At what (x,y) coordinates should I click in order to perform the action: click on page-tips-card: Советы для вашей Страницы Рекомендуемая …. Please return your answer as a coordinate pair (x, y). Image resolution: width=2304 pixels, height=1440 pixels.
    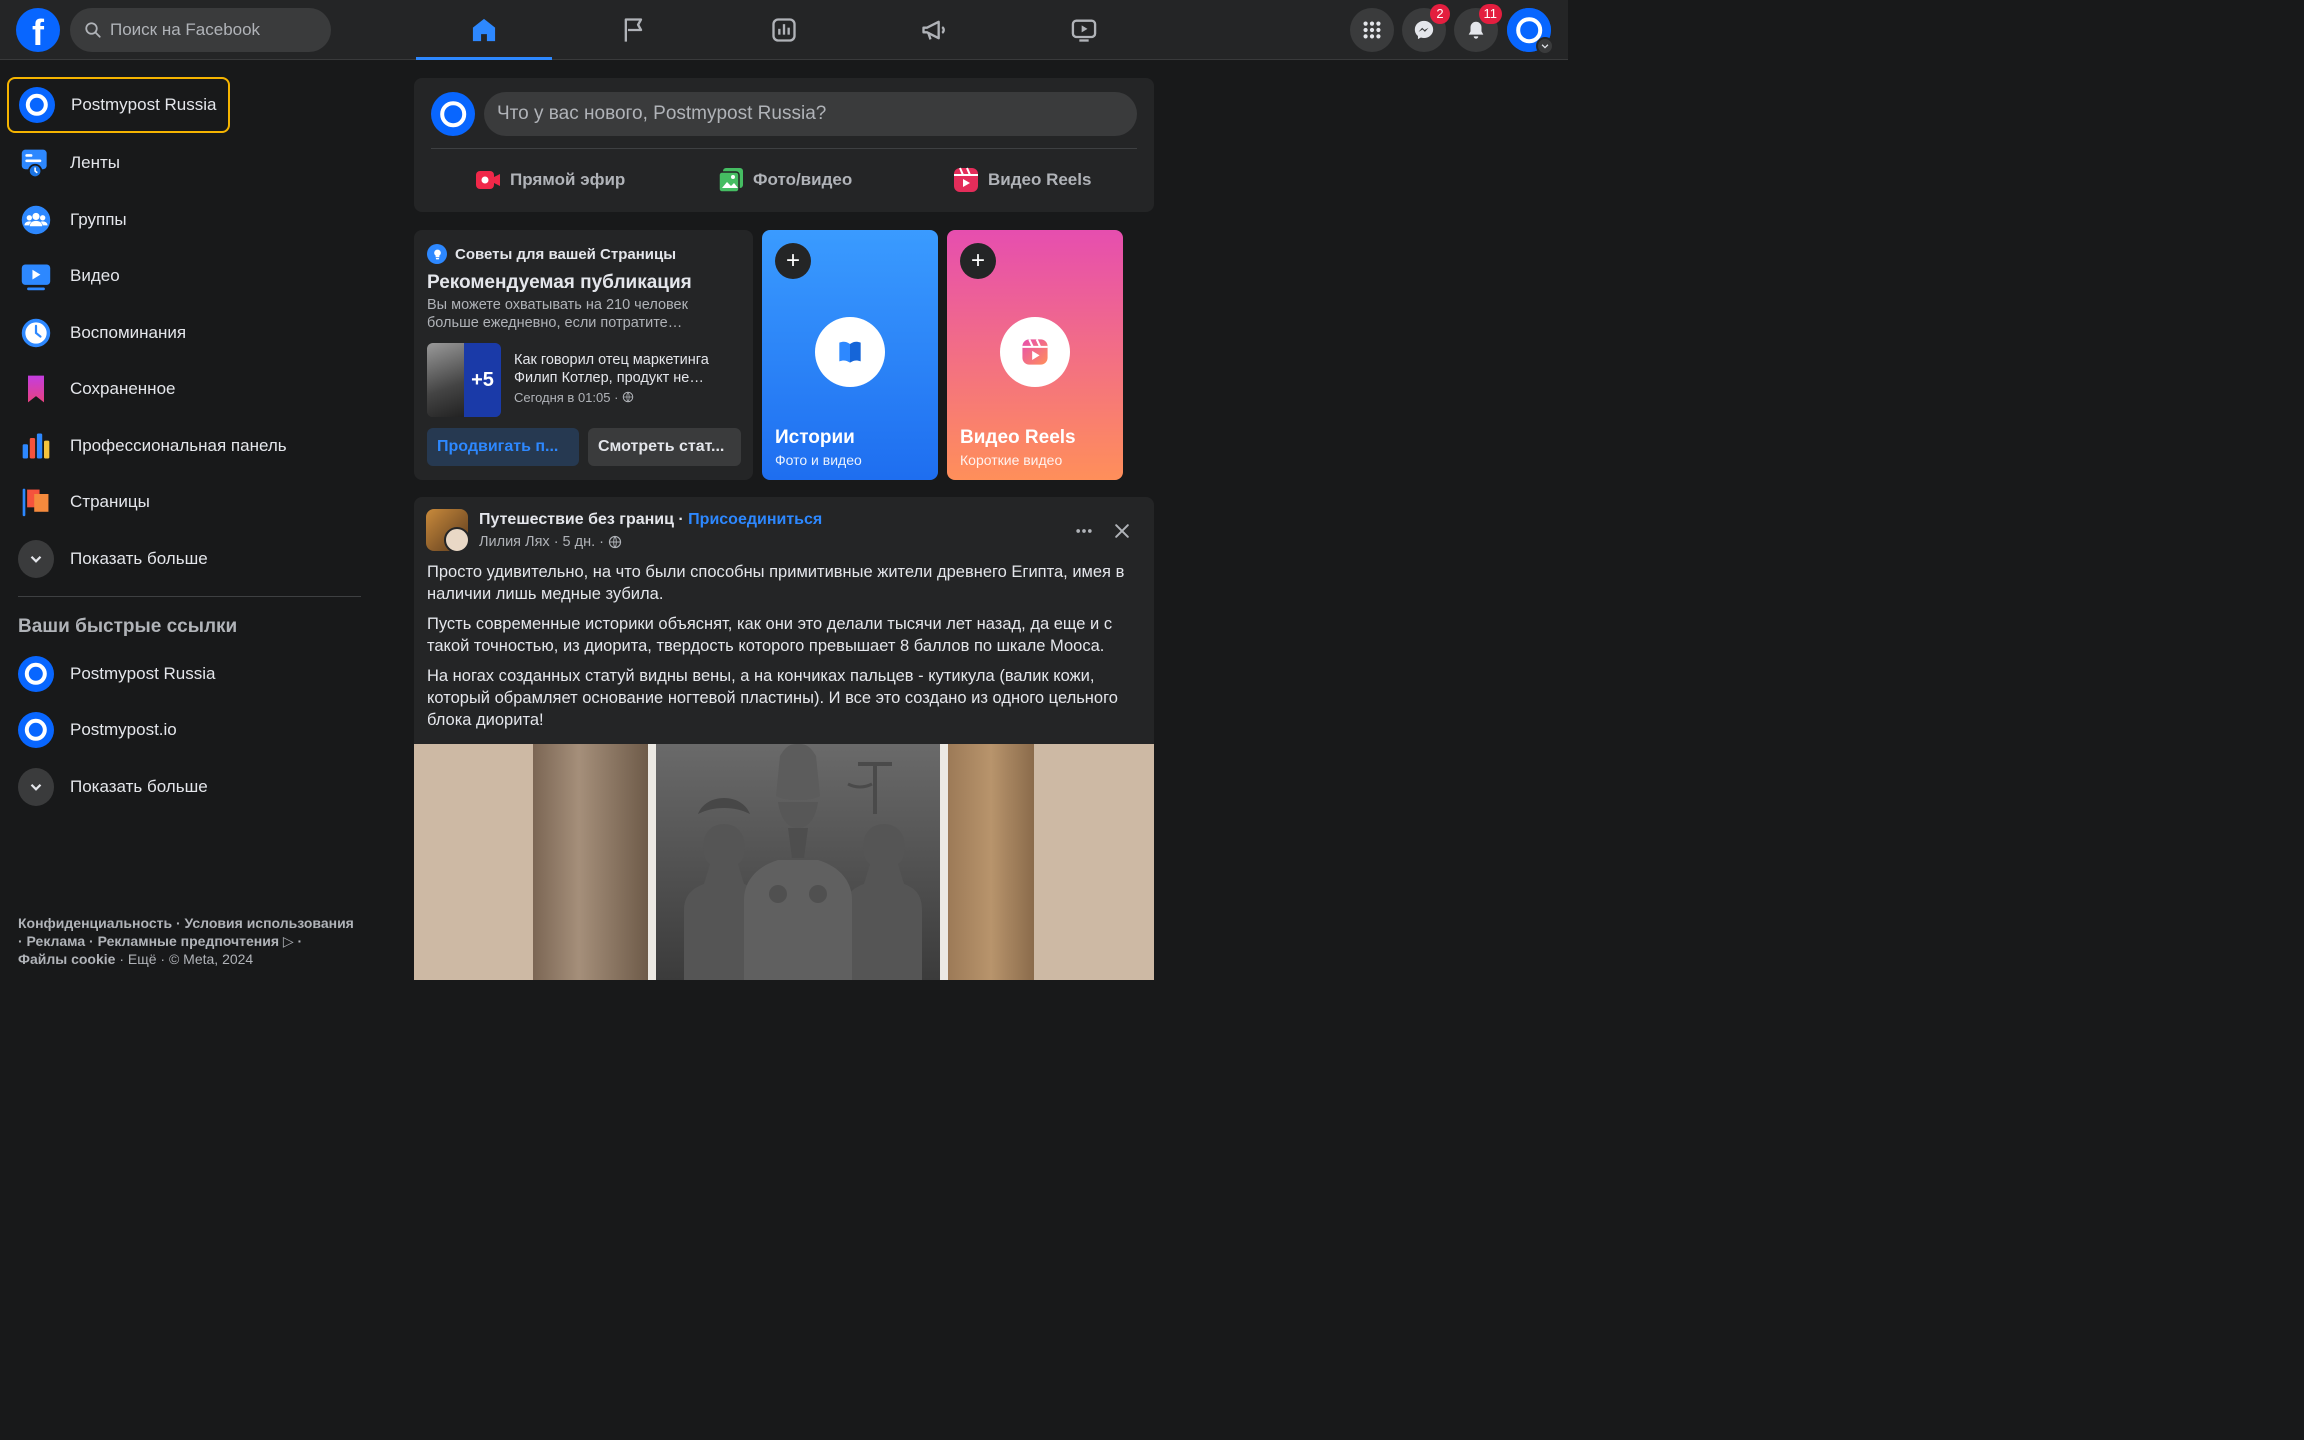
    Looking at the image, I should click on (583, 355).